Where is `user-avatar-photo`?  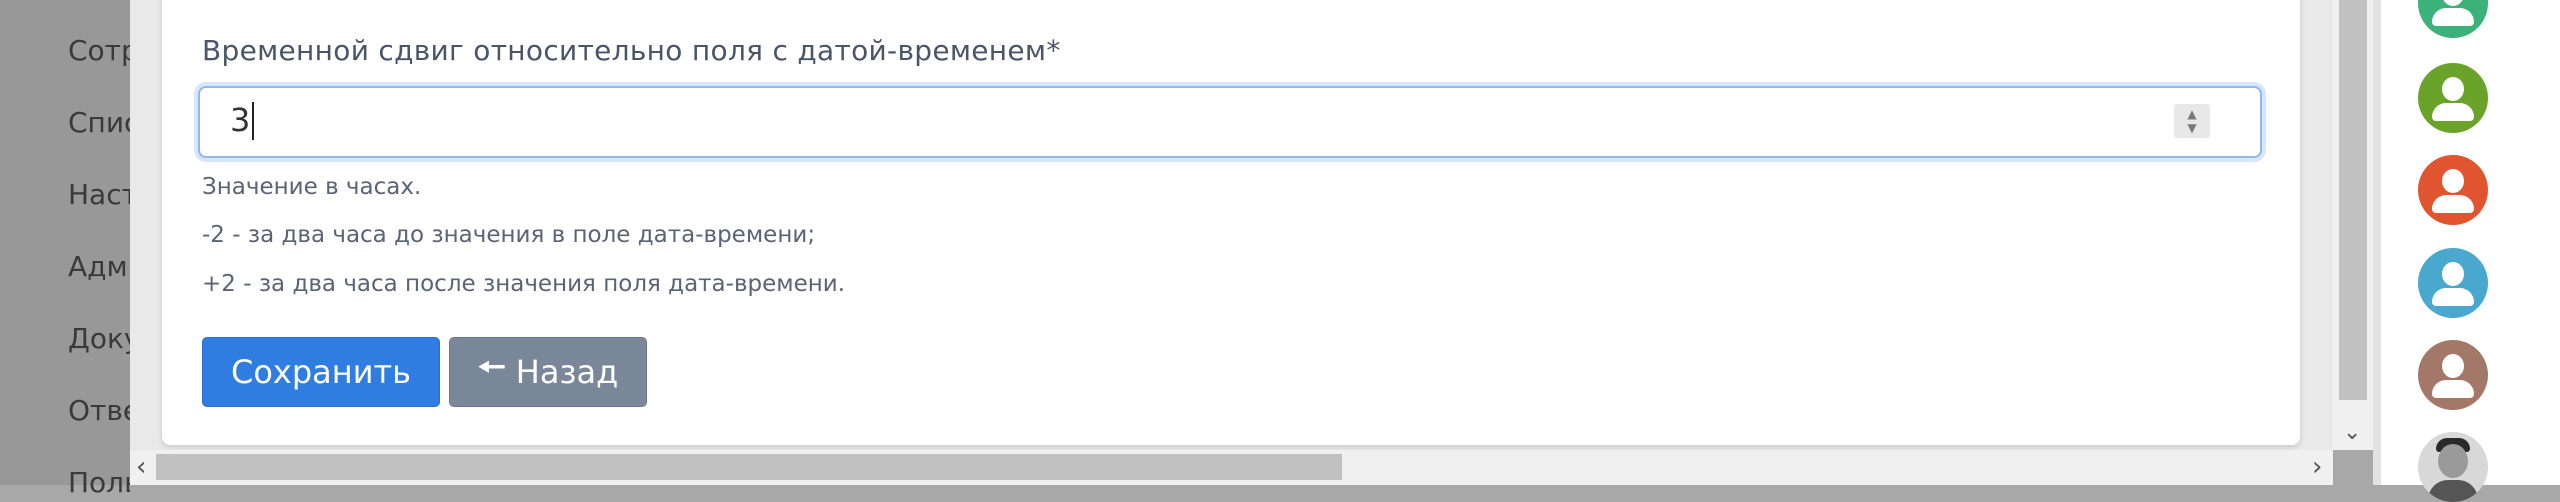
user-avatar-photo is located at coordinates (2453, 467).